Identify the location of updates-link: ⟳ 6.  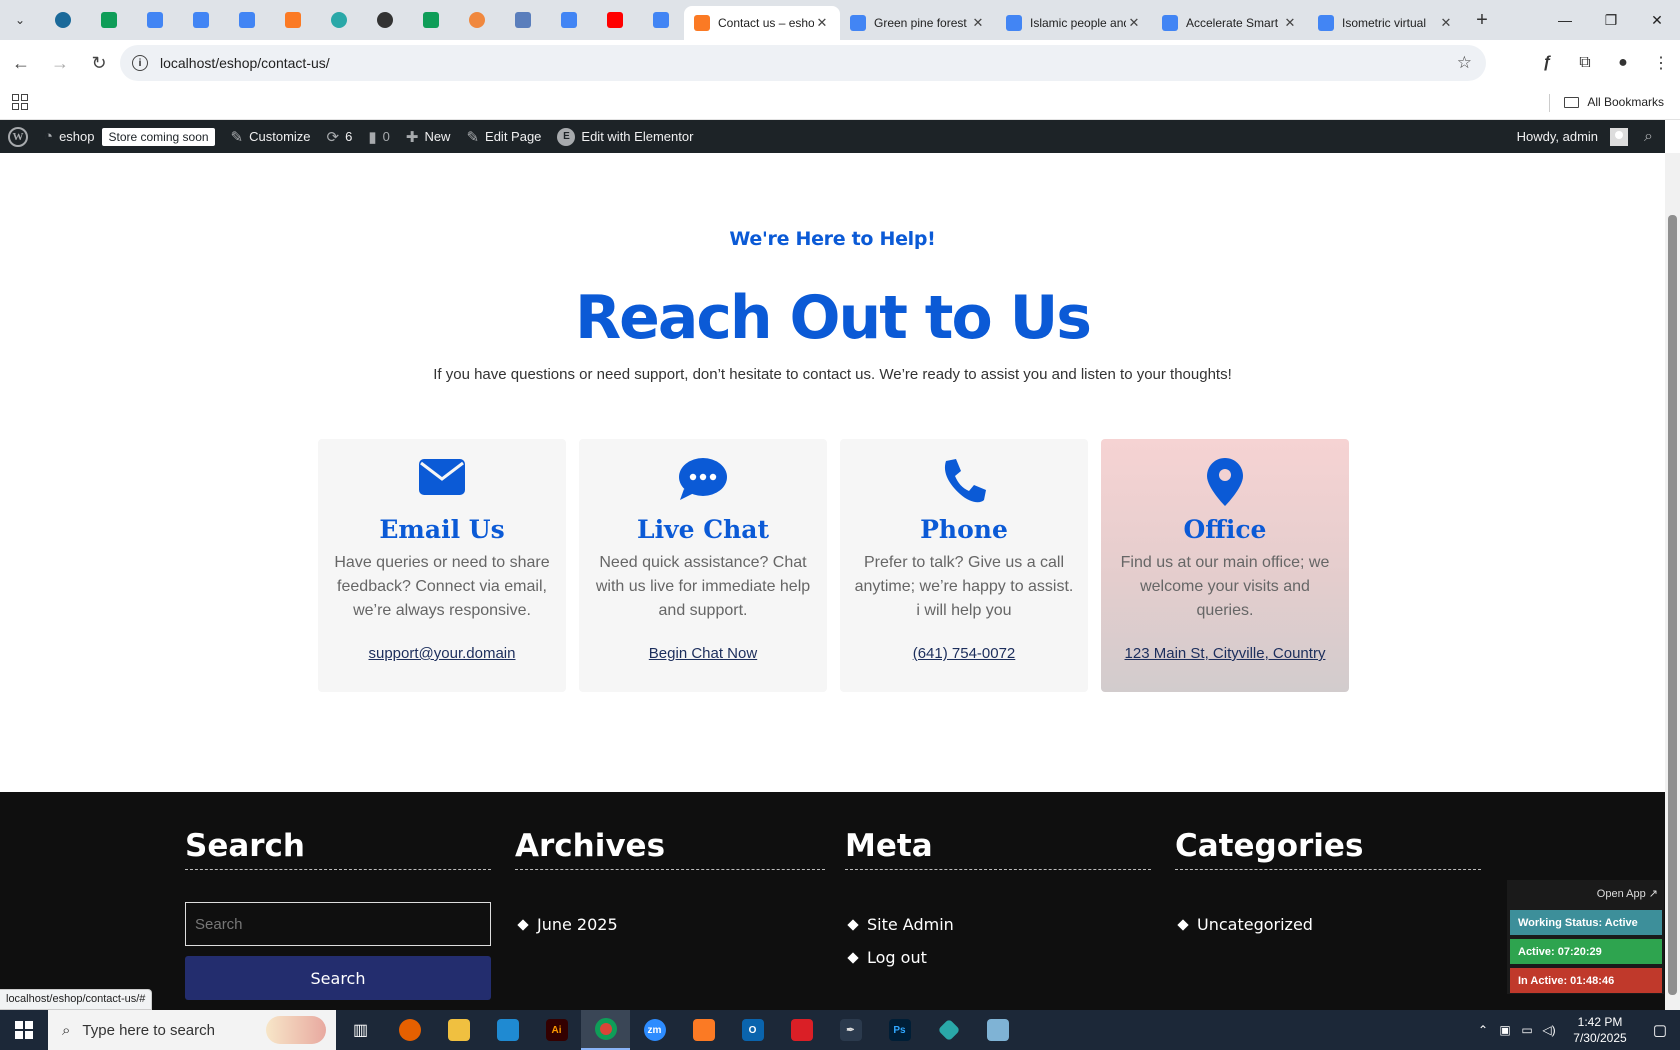
(340, 136).